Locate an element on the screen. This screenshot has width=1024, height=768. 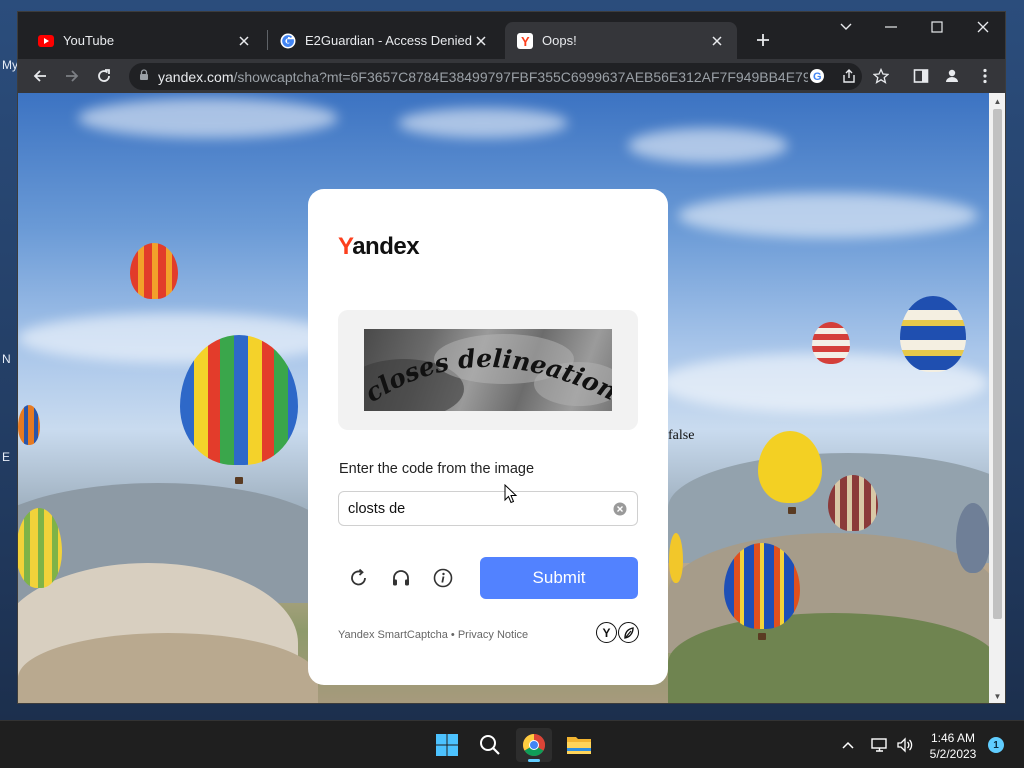
side-panel-icon is located at coordinates (921, 76).